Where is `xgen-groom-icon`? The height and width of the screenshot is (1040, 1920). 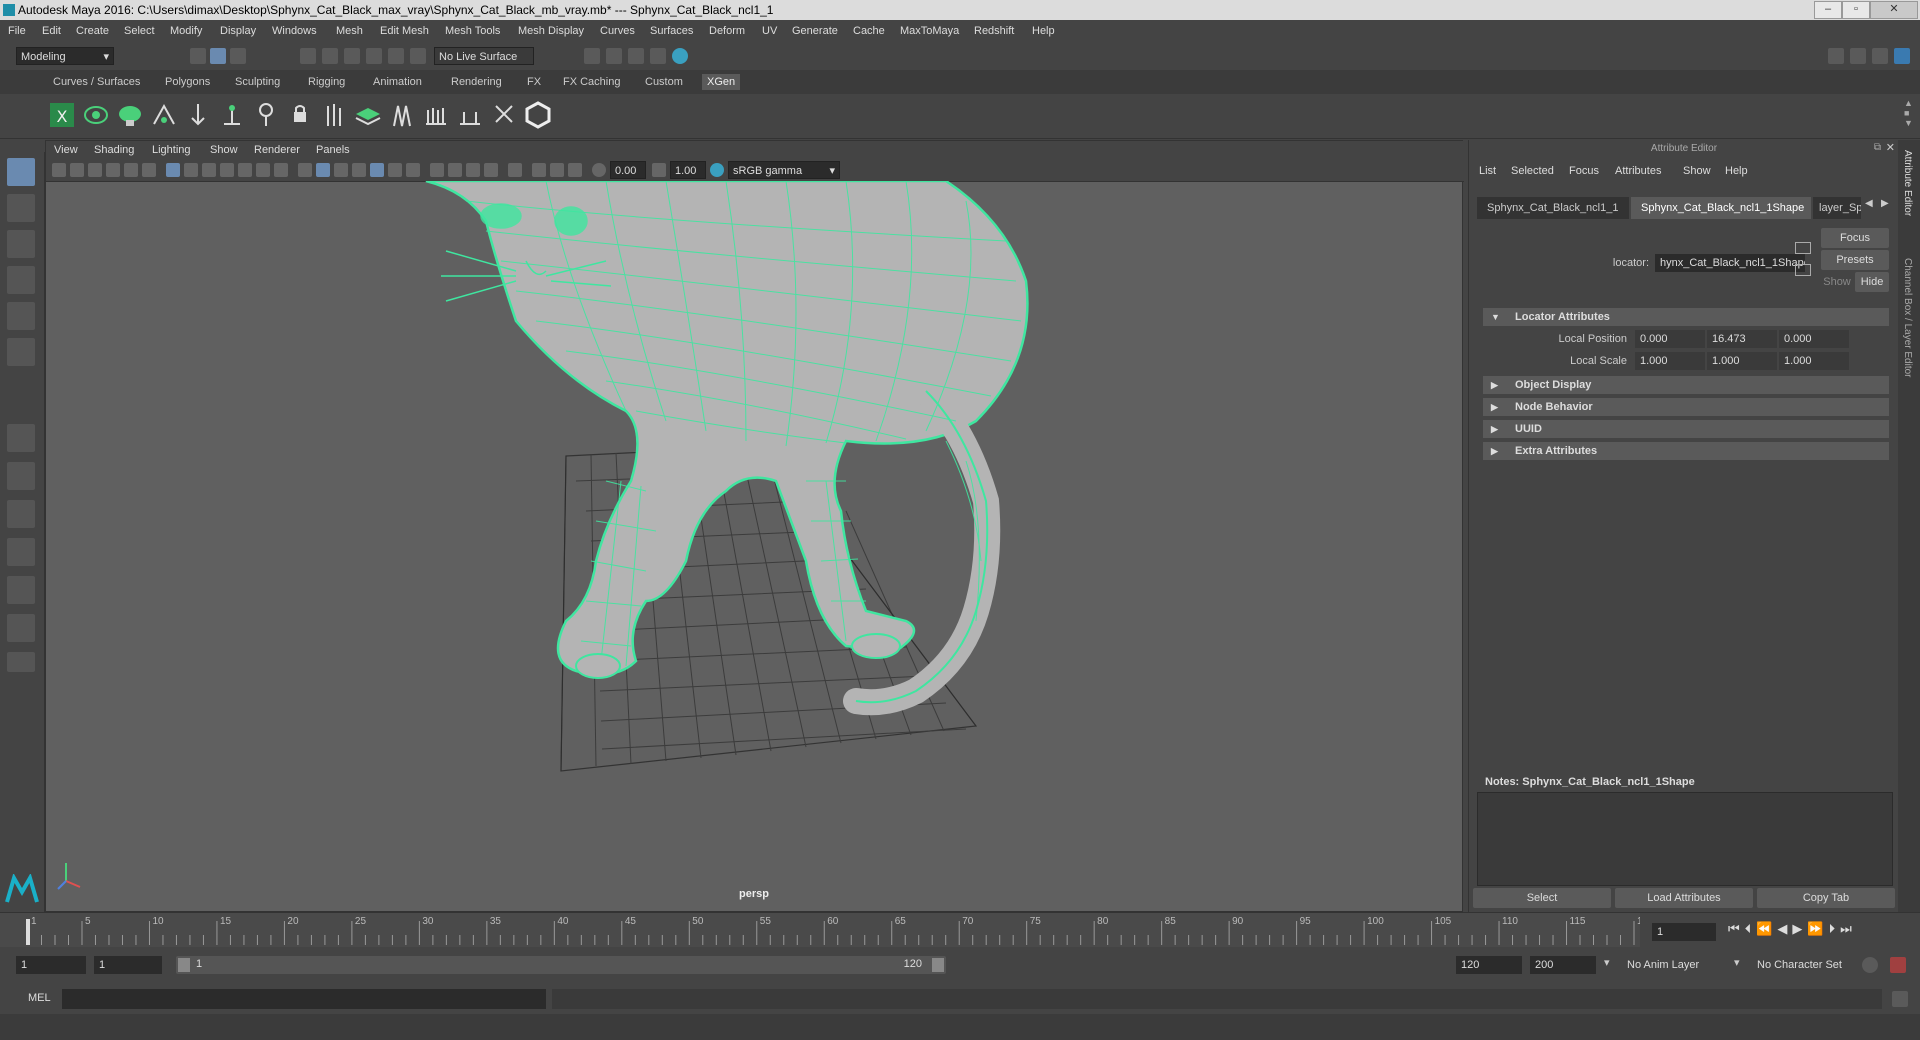 xgen-groom-icon is located at coordinates (402, 115).